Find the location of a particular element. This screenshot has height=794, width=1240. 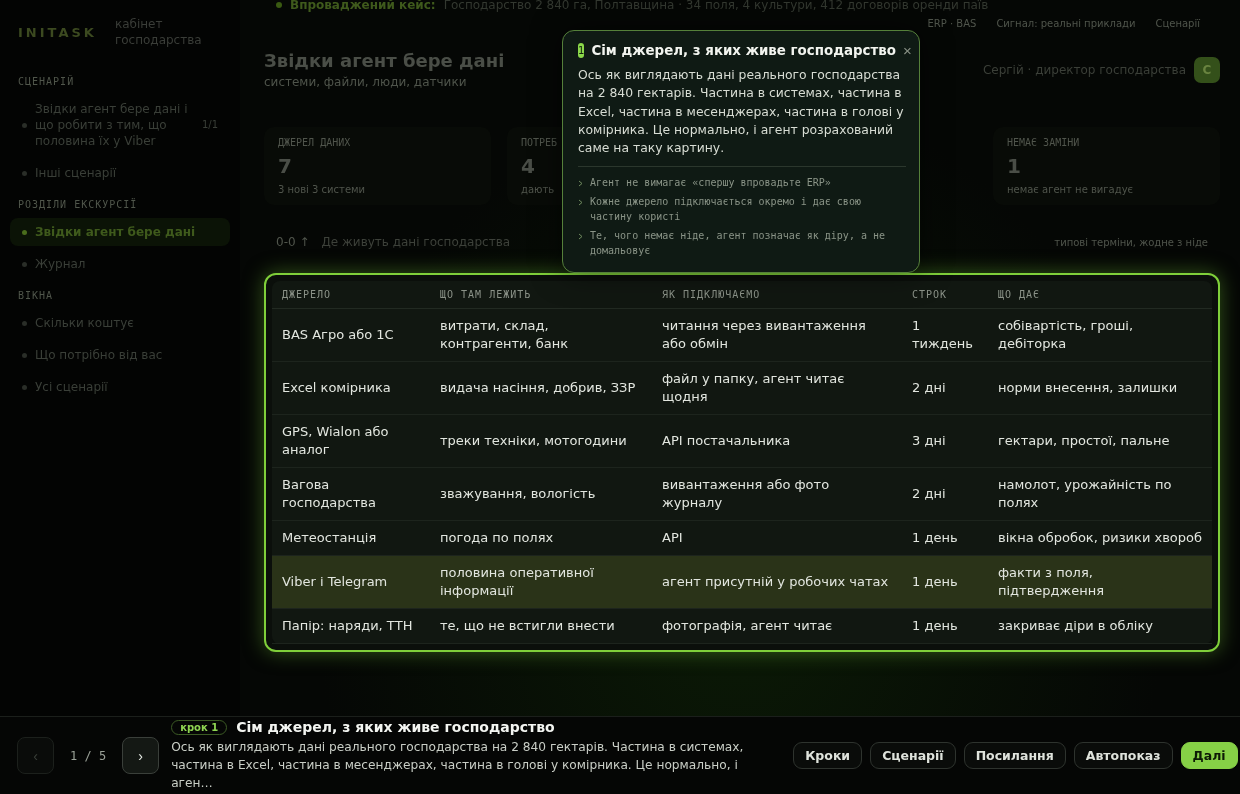

item-count: 1/1 is located at coordinates (209, 125).